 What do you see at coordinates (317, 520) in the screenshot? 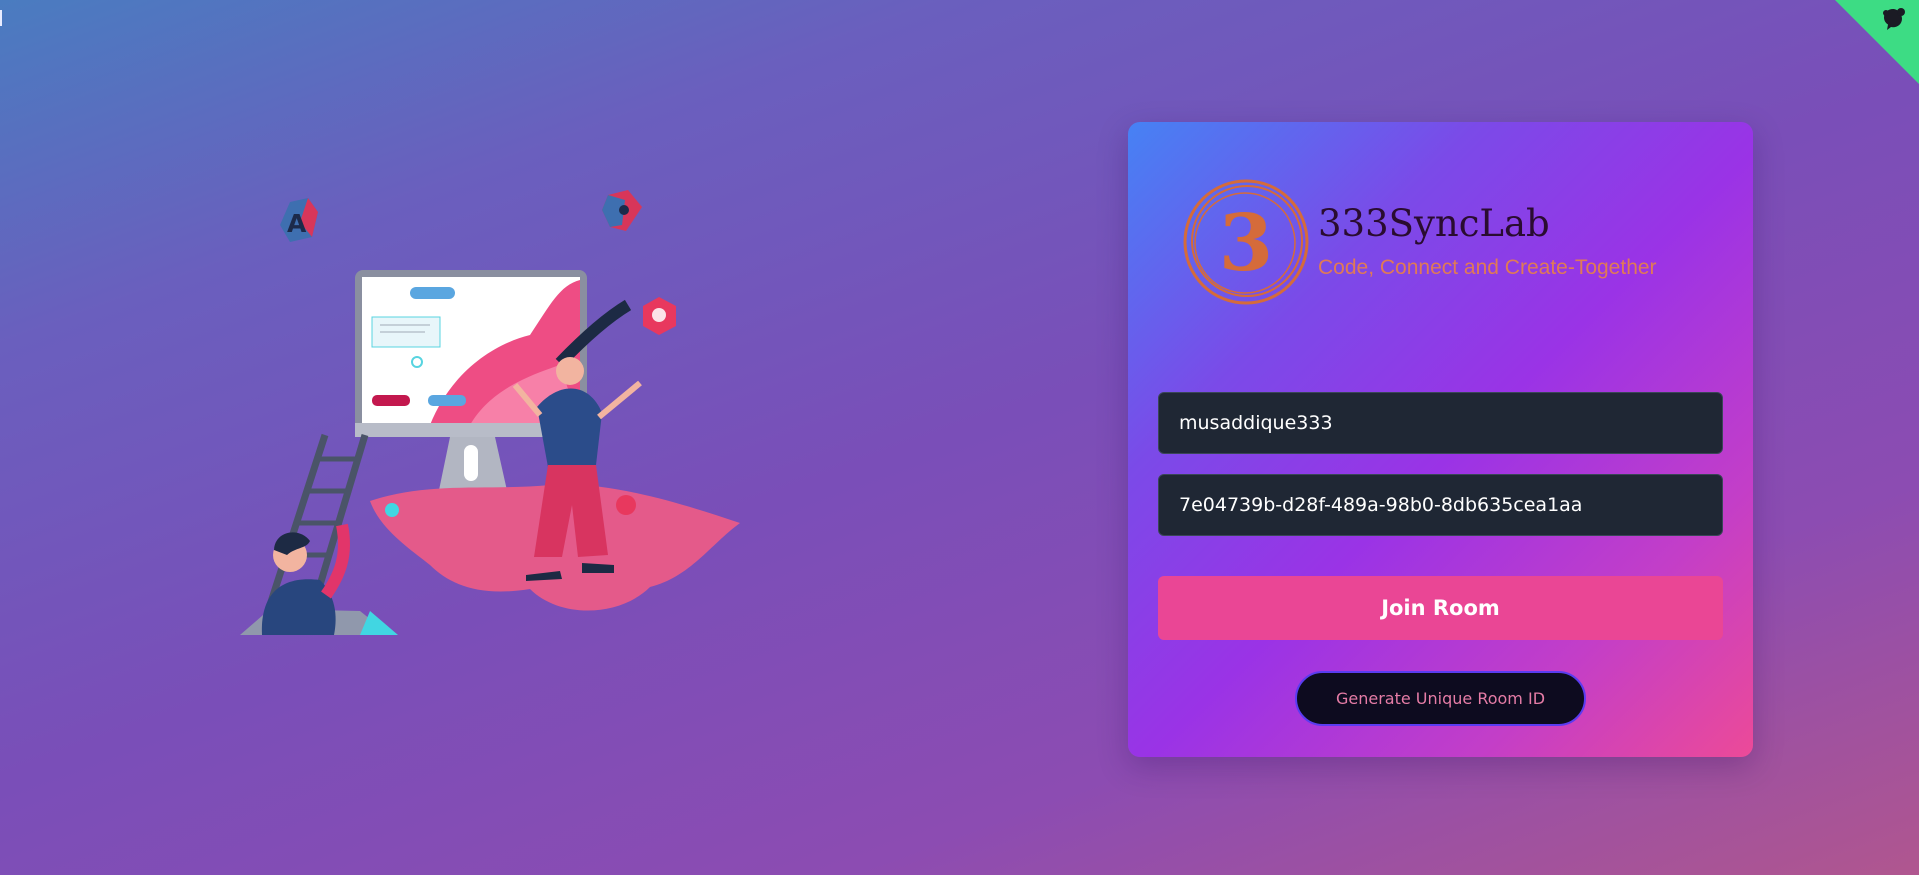
I see `ladder-icon` at bounding box center [317, 520].